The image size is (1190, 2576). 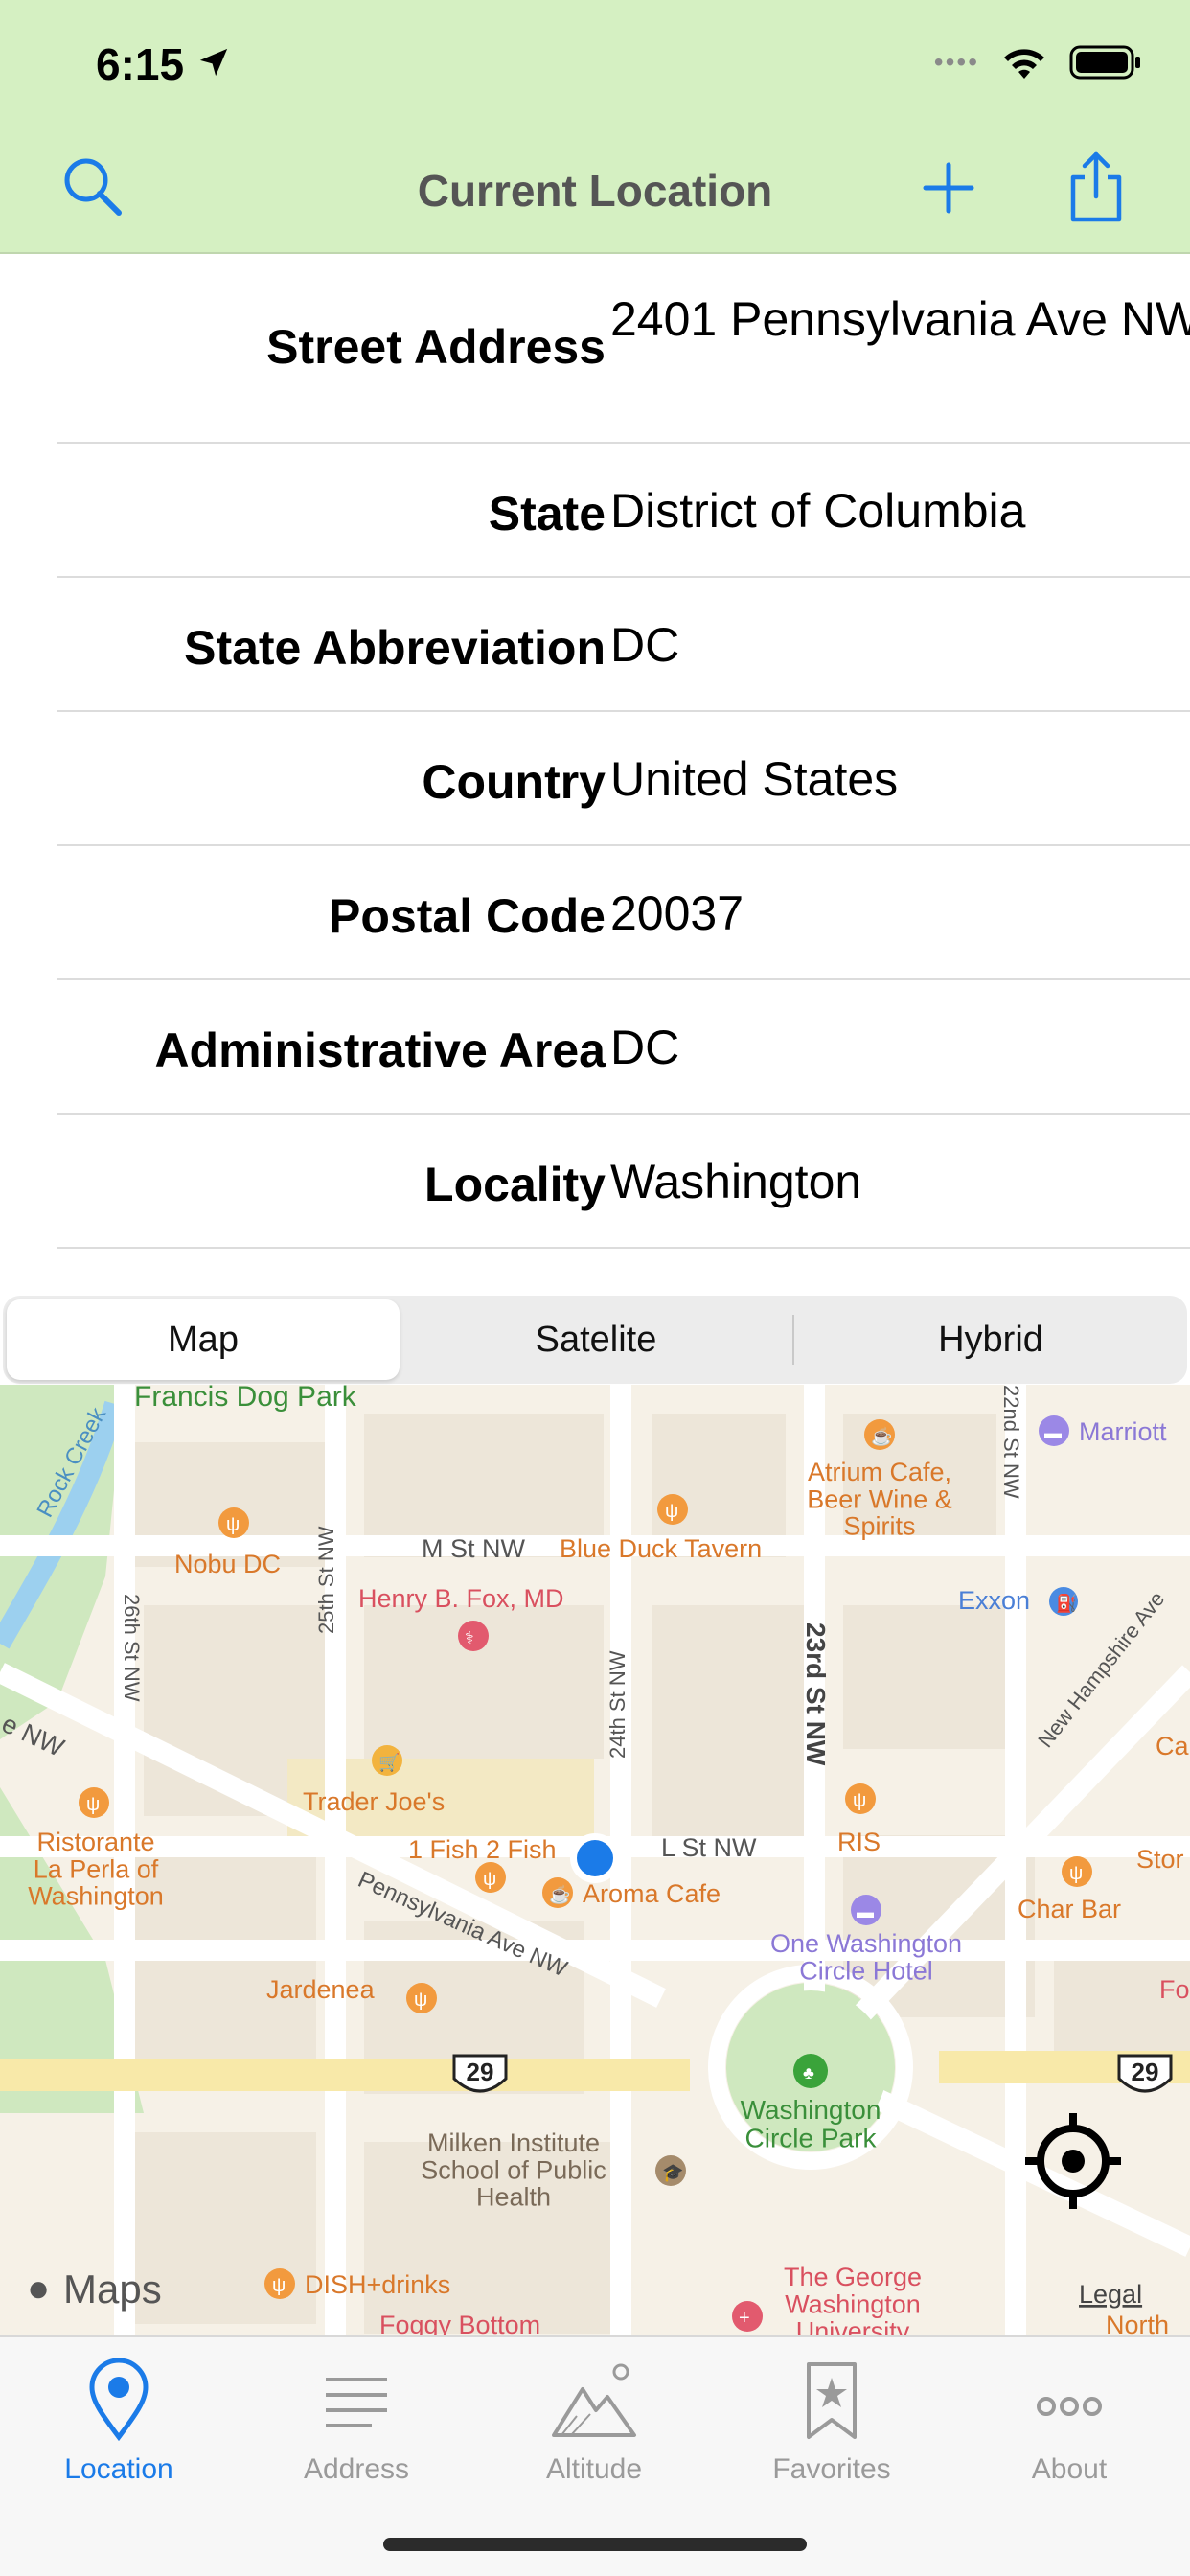 What do you see at coordinates (246, 1399) in the screenshot?
I see `map-label-francis-dog-park: Francis Dog Park` at bounding box center [246, 1399].